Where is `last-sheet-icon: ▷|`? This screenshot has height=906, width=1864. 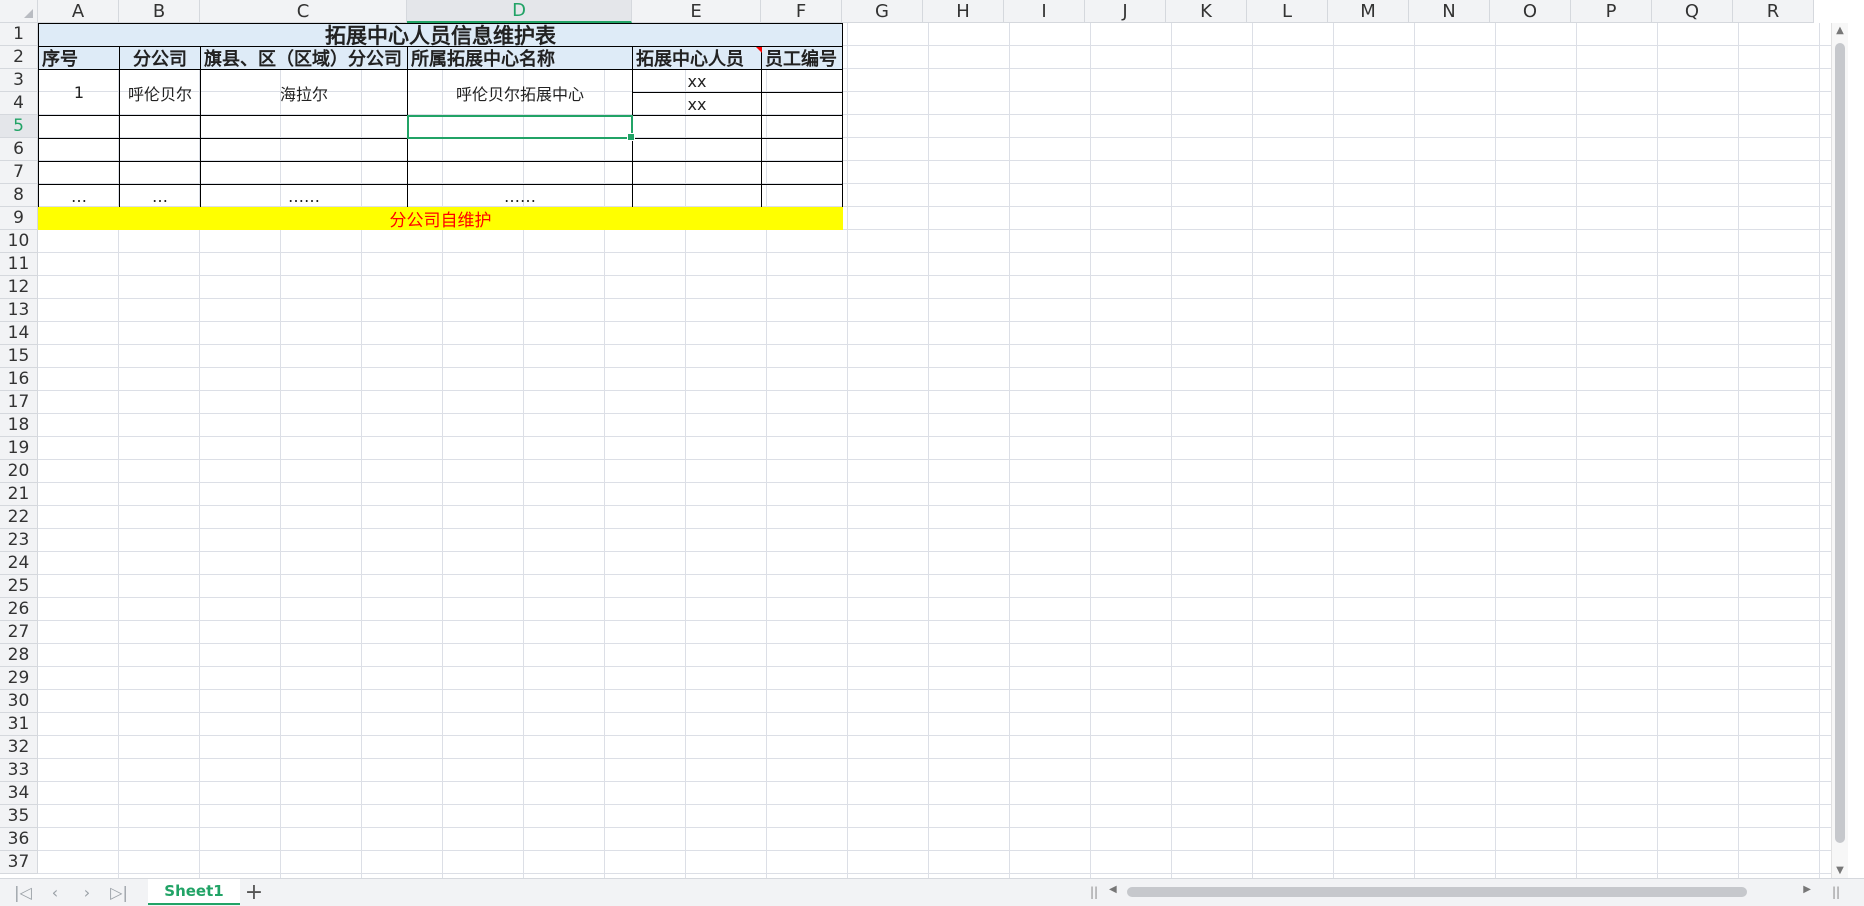 last-sheet-icon: ▷| is located at coordinates (119, 892).